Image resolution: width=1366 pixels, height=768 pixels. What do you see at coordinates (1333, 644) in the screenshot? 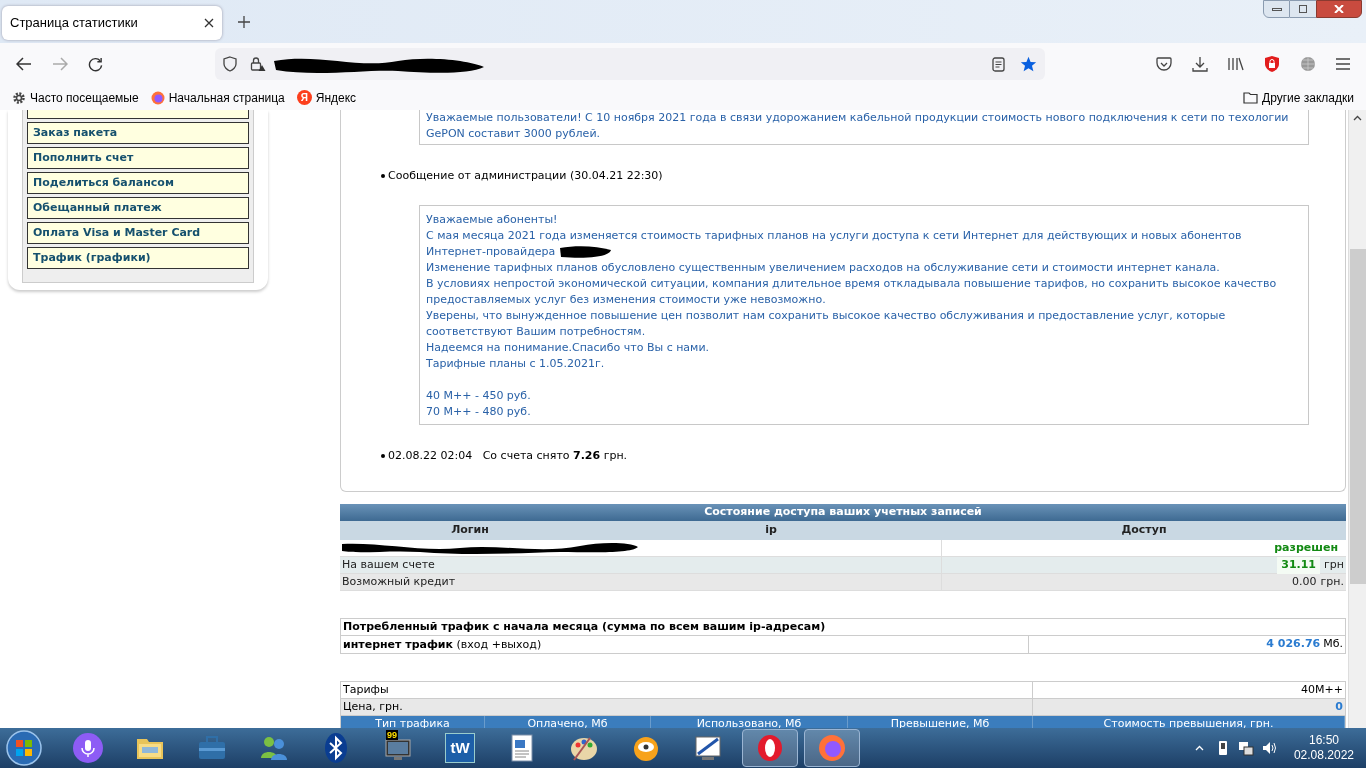
I see `unit-label: Мб.` at bounding box center [1333, 644].